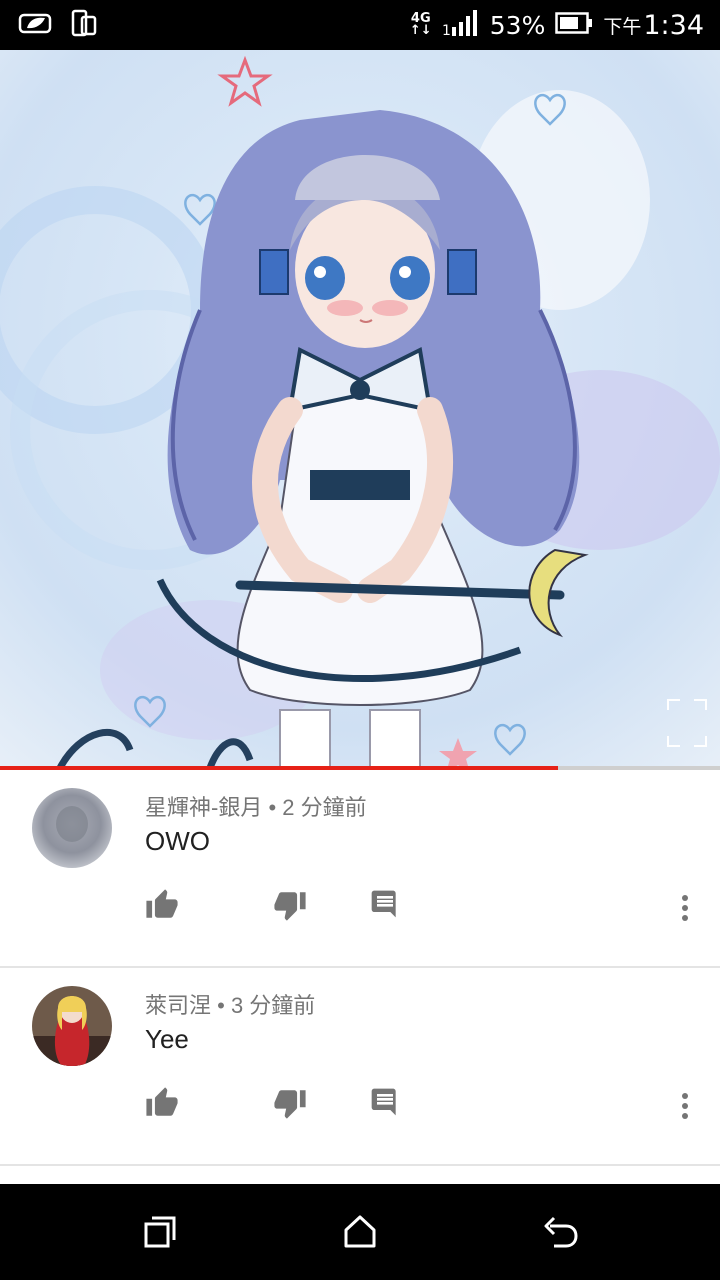 The image size is (720, 1280). What do you see at coordinates (360, 25) in the screenshot?
I see `status-bar: 4G ↑↓ 1 53% 下午 1:34` at bounding box center [360, 25].